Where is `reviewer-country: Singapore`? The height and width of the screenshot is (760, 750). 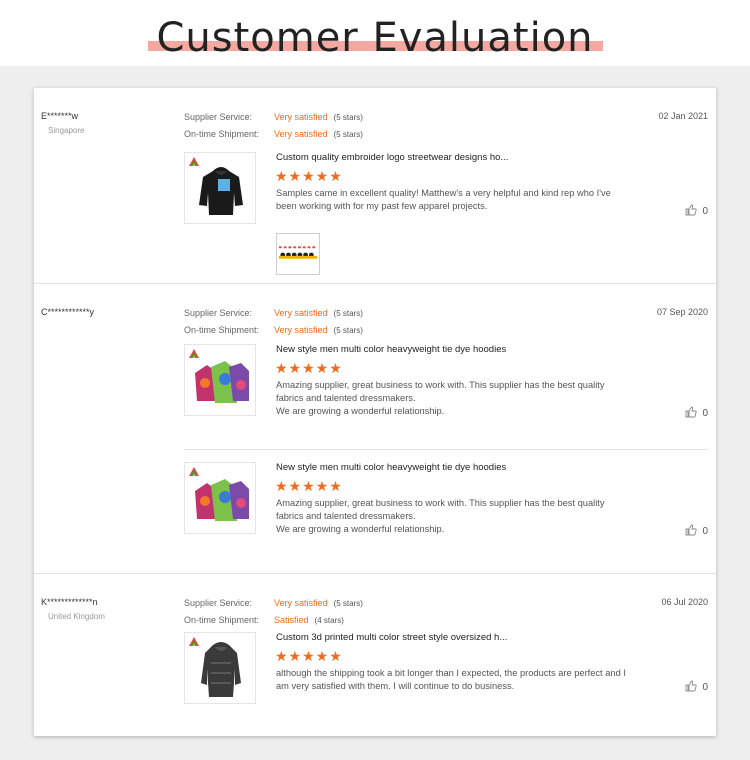 reviewer-country: Singapore is located at coordinates (66, 130).